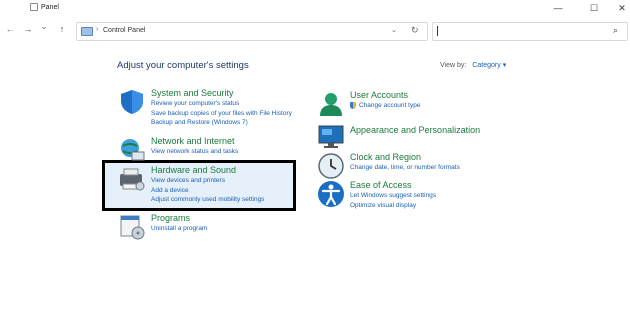 Image resolution: width=630 pixels, height=332 pixels. Describe the element at coordinates (44, 26) in the screenshot. I see `recent-locations-icon: ⌄` at that location.